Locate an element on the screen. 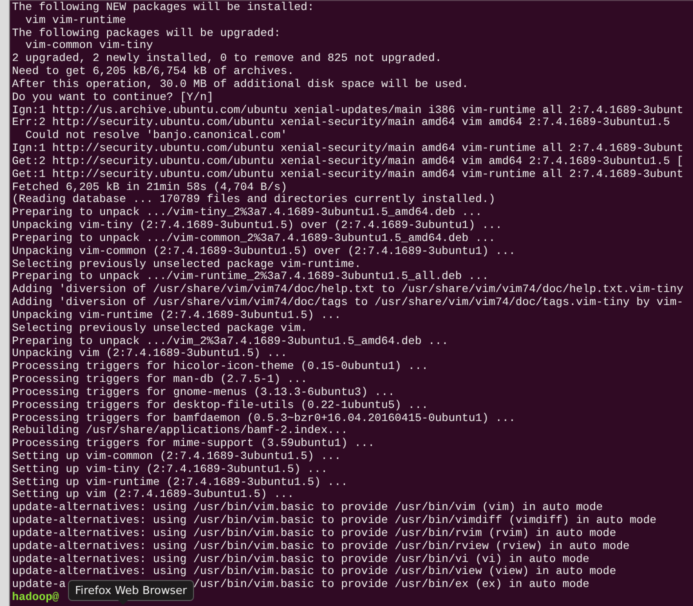 The image size is (693, 606). terminal-line: Err:2 http://security.ubuntu.com/ubuntu xenial-security/main amd64 vim amd64 2:7.4.1689-3ubuntu1.5 is located at coordinates (341, 123).